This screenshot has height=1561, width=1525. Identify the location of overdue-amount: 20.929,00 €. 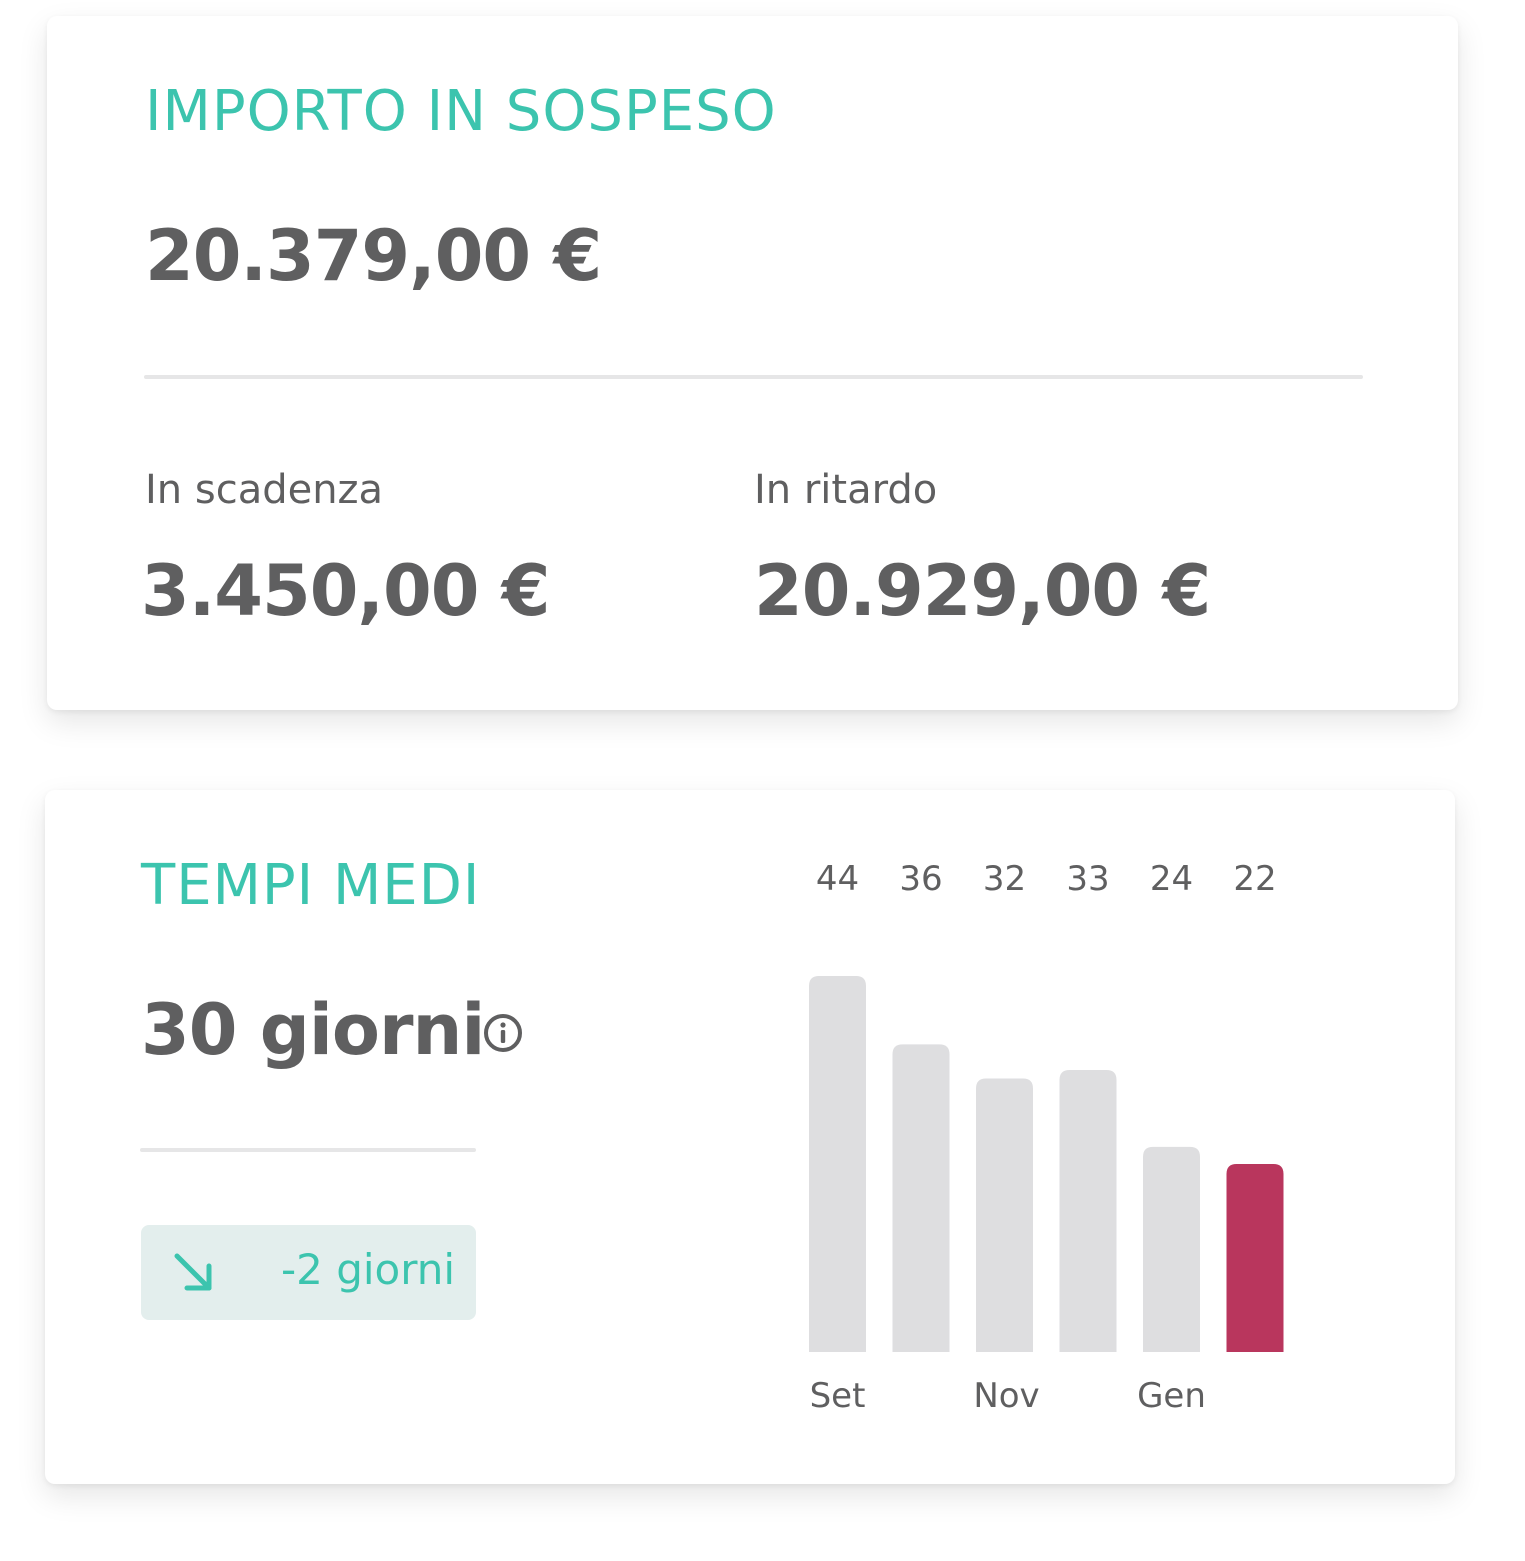
(982, 591).